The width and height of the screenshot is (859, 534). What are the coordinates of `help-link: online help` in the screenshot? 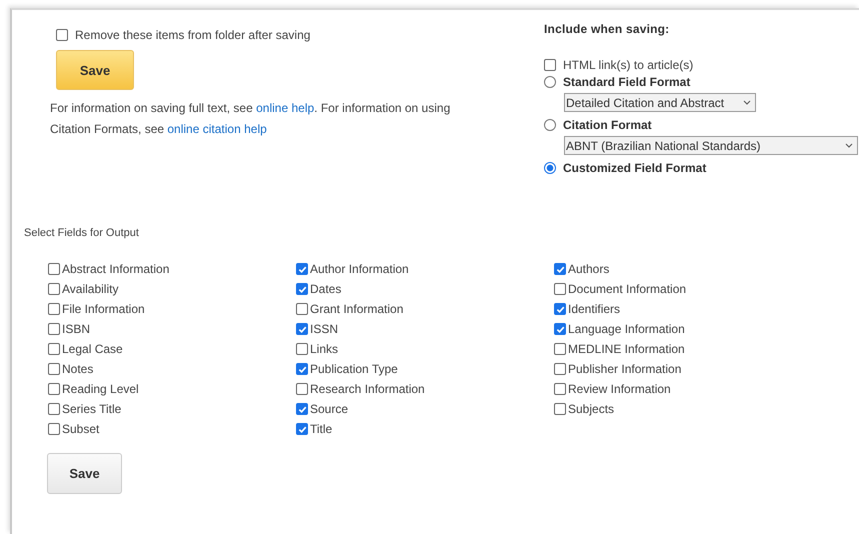 It's located at (285, 108).